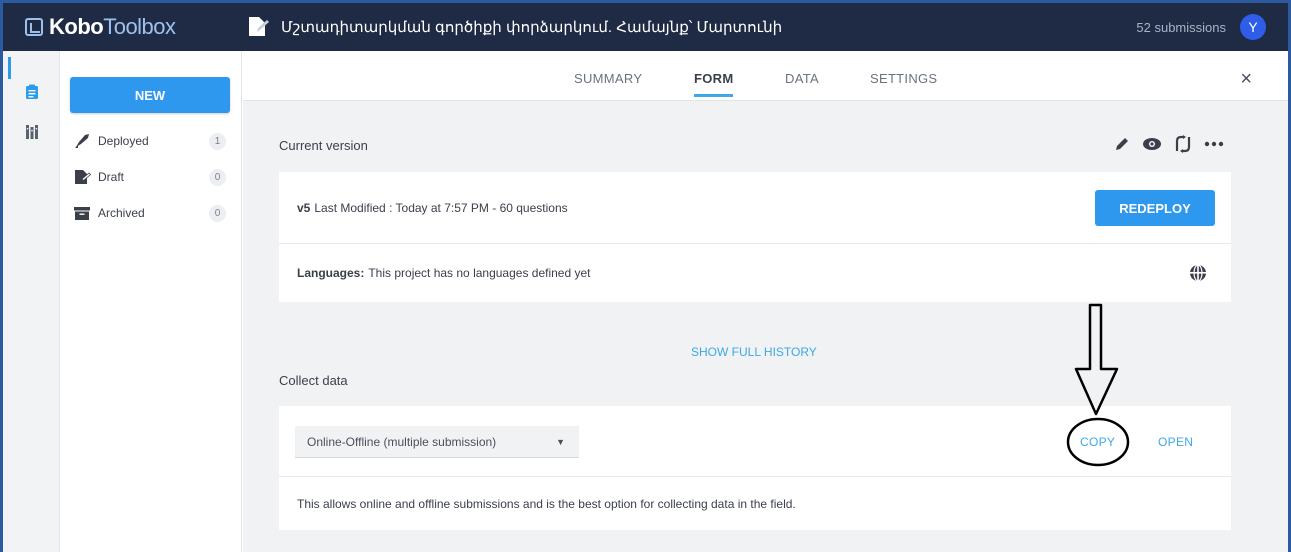  Describe the element at coordinates (82, 213) in the screenshot. I see `archive-box-icon` at that location.